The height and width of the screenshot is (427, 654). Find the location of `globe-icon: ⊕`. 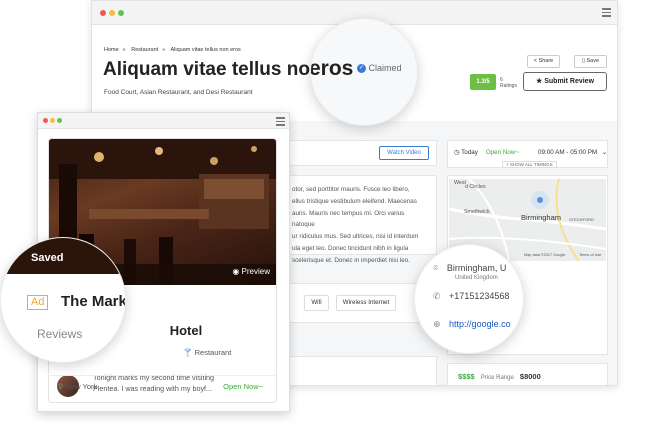

globe-icon: ⊕ is located at coordinates (438, 324).